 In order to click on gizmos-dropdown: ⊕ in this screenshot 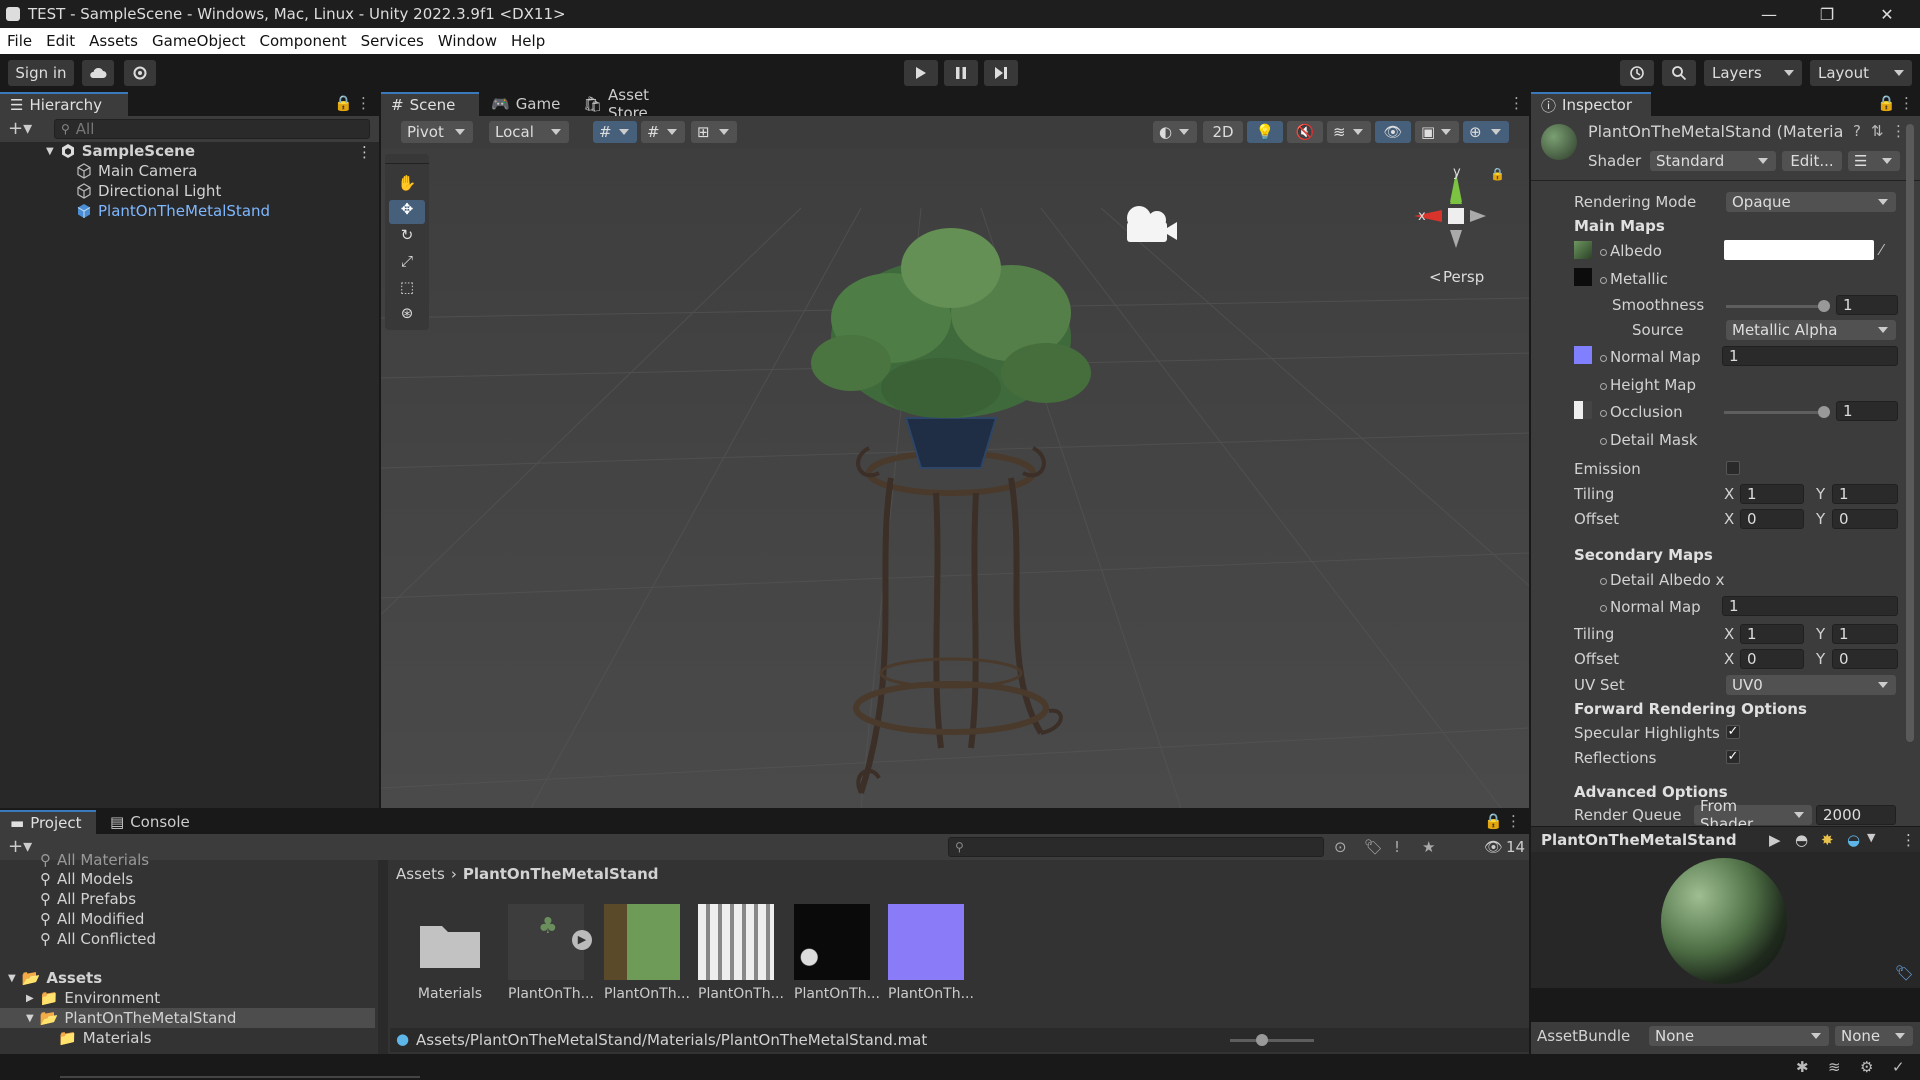, I will do `click(1486, 132)`.